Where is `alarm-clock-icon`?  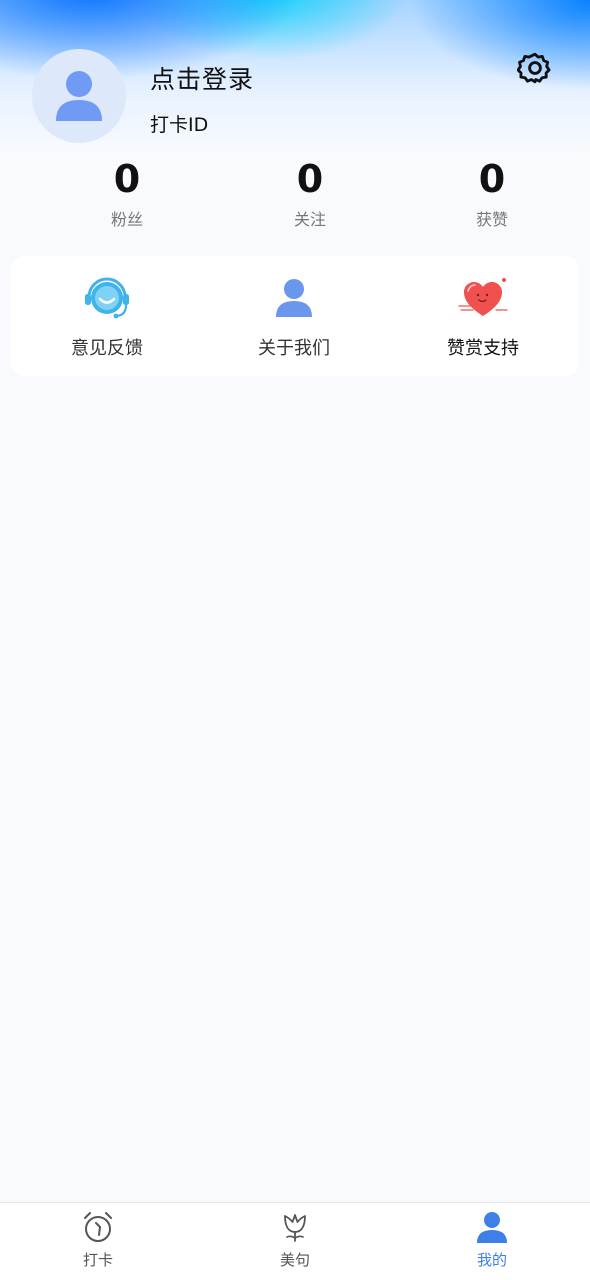 alarm-clock-icon is located at coordinates (98, 1227).